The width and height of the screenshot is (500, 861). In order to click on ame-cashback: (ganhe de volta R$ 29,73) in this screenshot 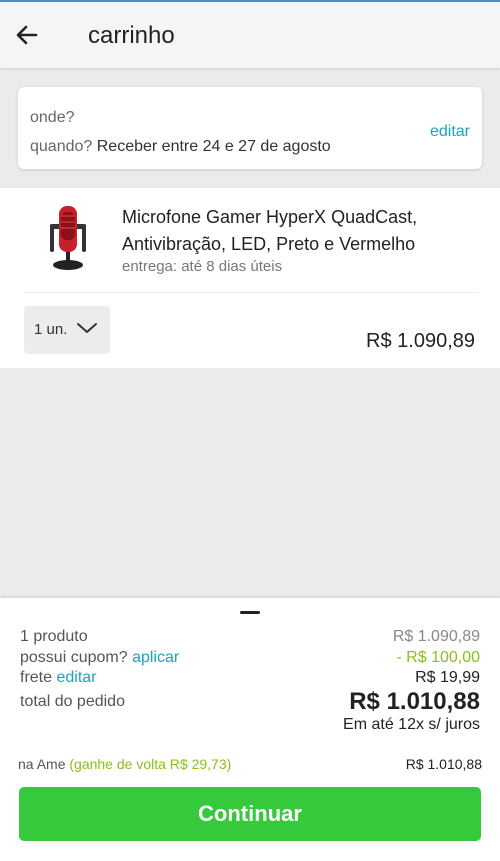, I will do `click(150, 764)`.